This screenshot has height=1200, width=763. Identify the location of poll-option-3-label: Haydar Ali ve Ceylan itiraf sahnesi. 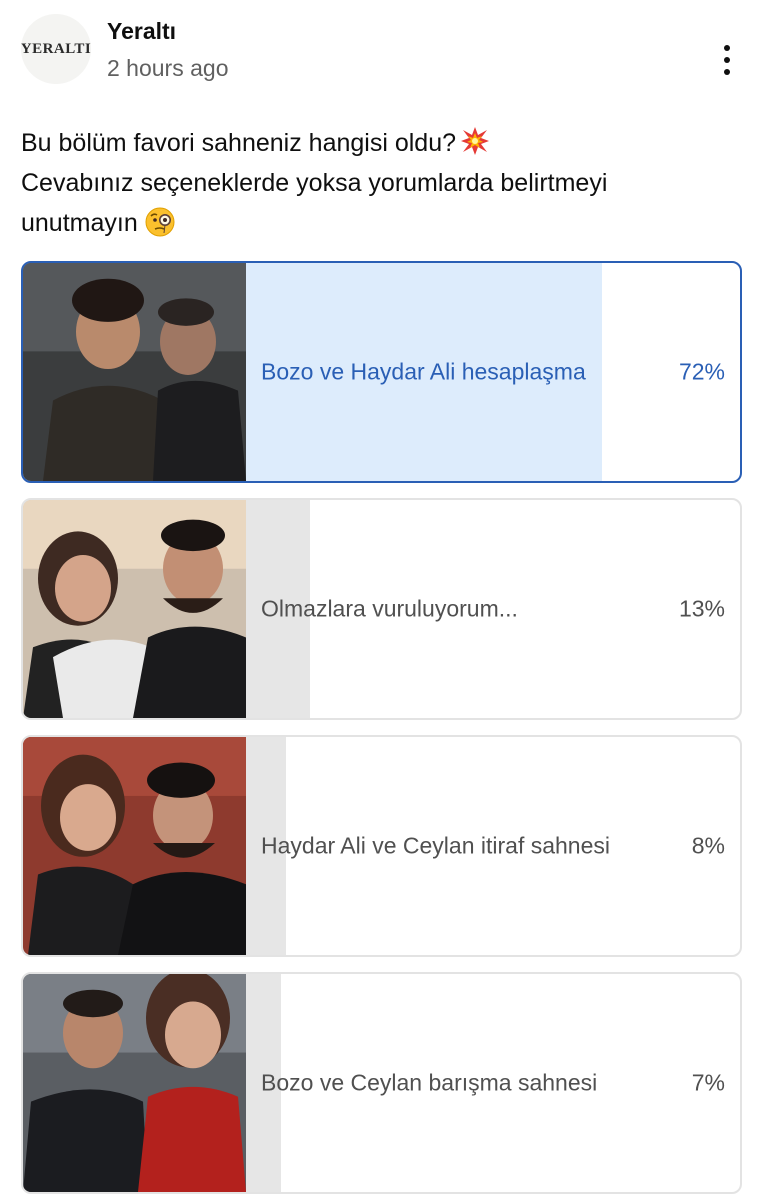
(435, 845).